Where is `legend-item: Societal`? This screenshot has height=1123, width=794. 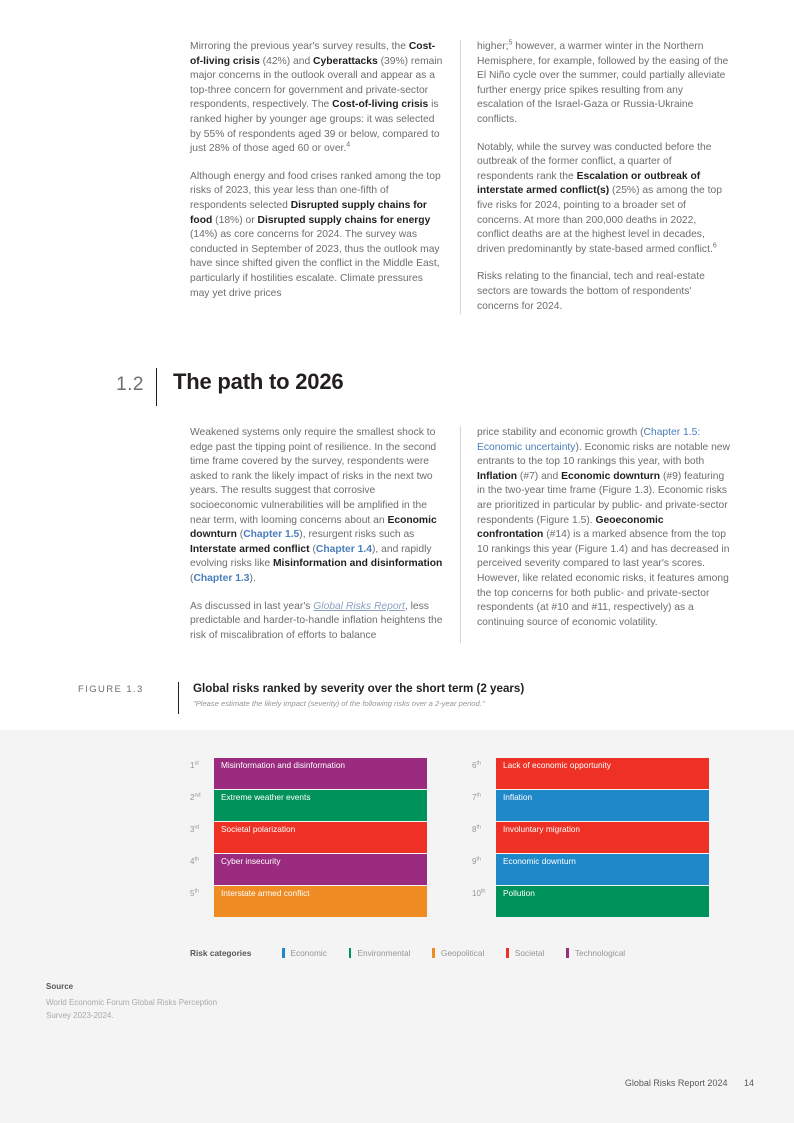
legend-item: Societal is located at coordinates (525, 953).